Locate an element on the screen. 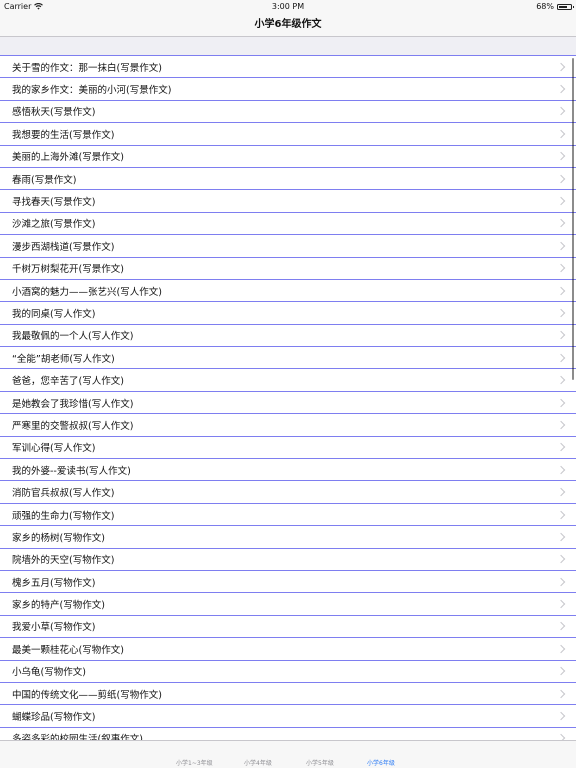 This screenshot has height=768, width=576. list-item-label: 寻找春天(写景作文) is located at coordinates (54, 203).